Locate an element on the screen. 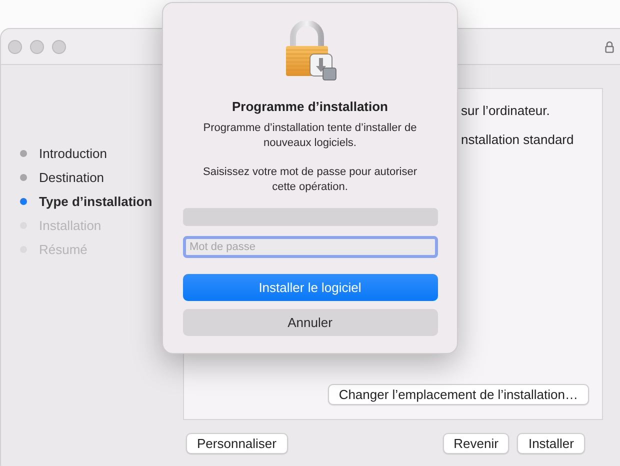 This screenshot has height=466, width=620. content-text: sur l’ordinateur. is located at coordinates (506, 110).